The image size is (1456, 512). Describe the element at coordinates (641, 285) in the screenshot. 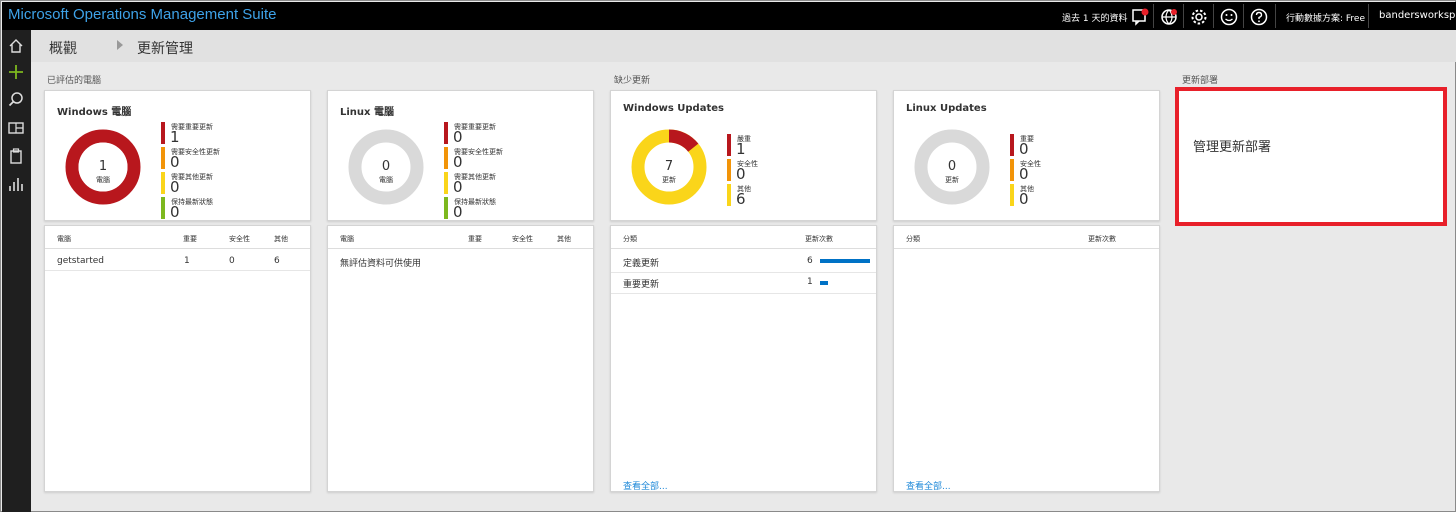

I see `row-classification: 重要更新` at that location.